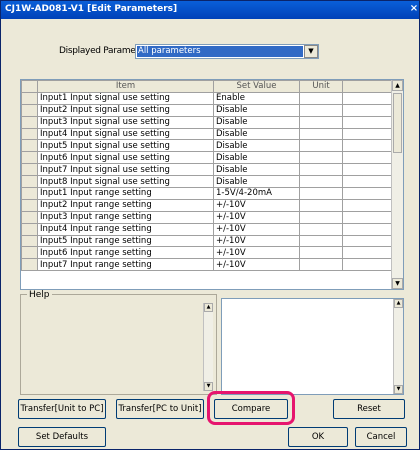 The width and height of the screenshot is (420, 450). What do you see at coordinates (125, 110) in the screenshot?
I see `item-cell: Input2 Input signal use setting` at bounding box center [125, 110].